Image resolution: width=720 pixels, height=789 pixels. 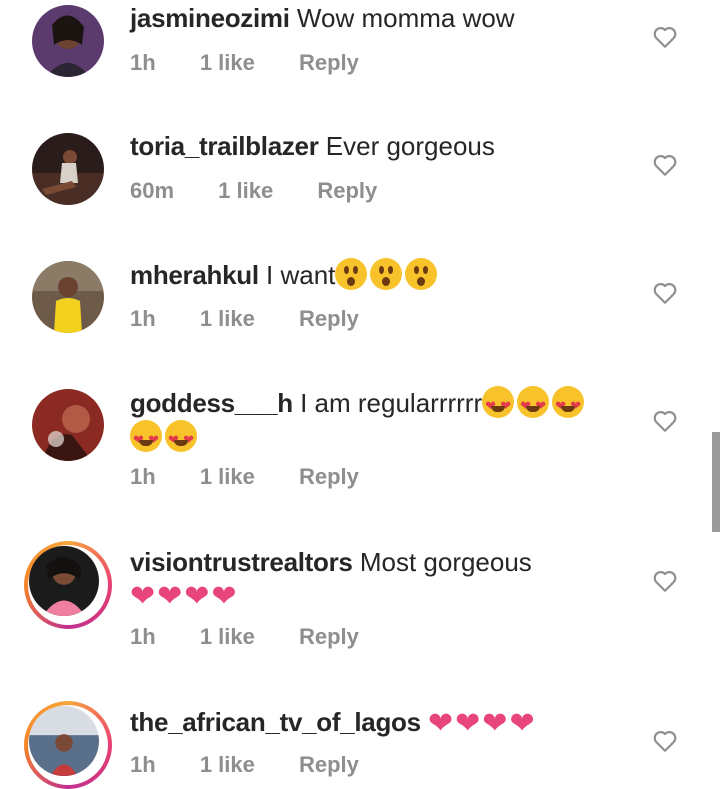 I want to click on comment-username: goddess___h, so click(x=211, y=403).